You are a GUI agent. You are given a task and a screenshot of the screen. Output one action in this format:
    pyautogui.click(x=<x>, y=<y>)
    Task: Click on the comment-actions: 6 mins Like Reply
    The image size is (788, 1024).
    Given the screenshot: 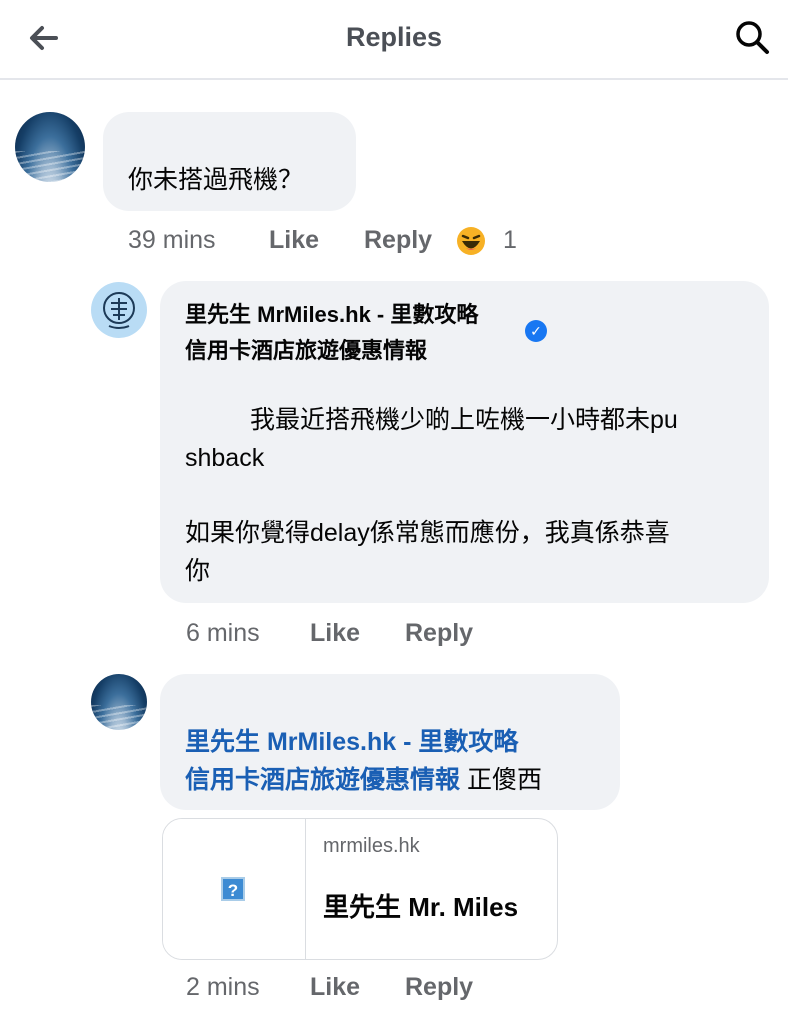 What is the action you would take?
    pyautogui.click(x=394, y=636)
    